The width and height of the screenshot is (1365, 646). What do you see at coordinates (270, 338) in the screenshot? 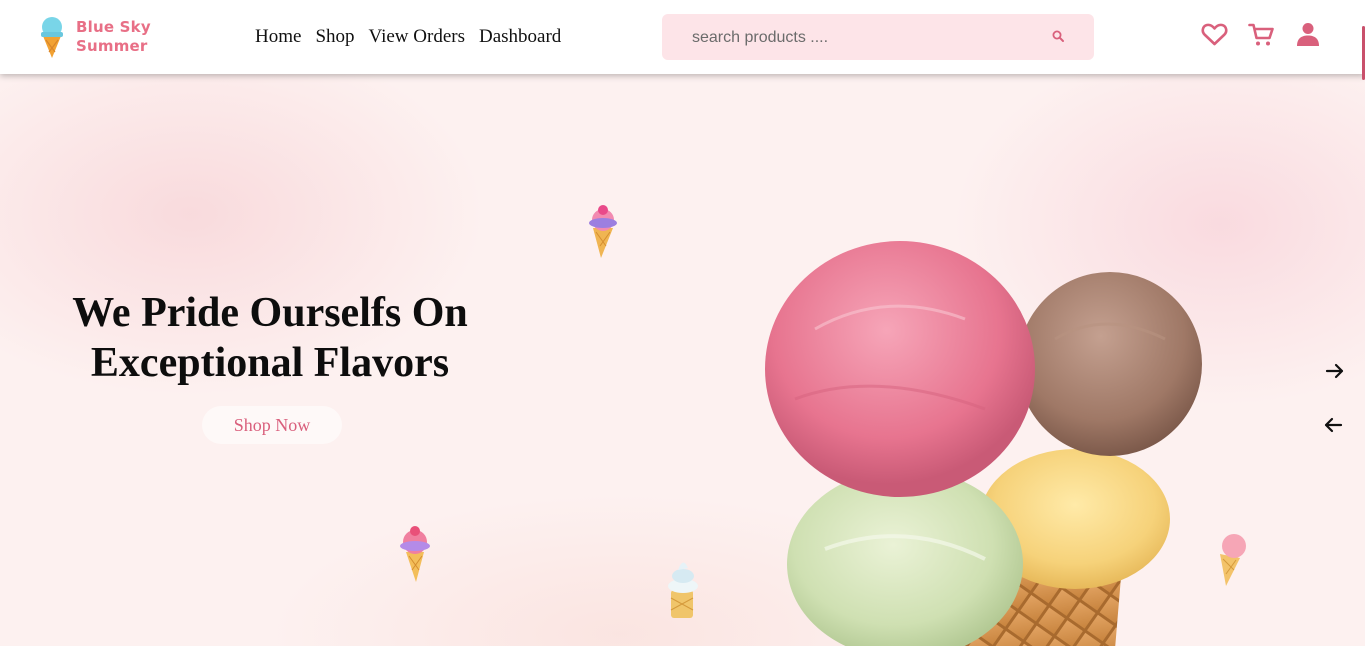
I see `hero-title: We Pride Ourselfs On Exceptional Flavors` at bounding box center [270, 338].